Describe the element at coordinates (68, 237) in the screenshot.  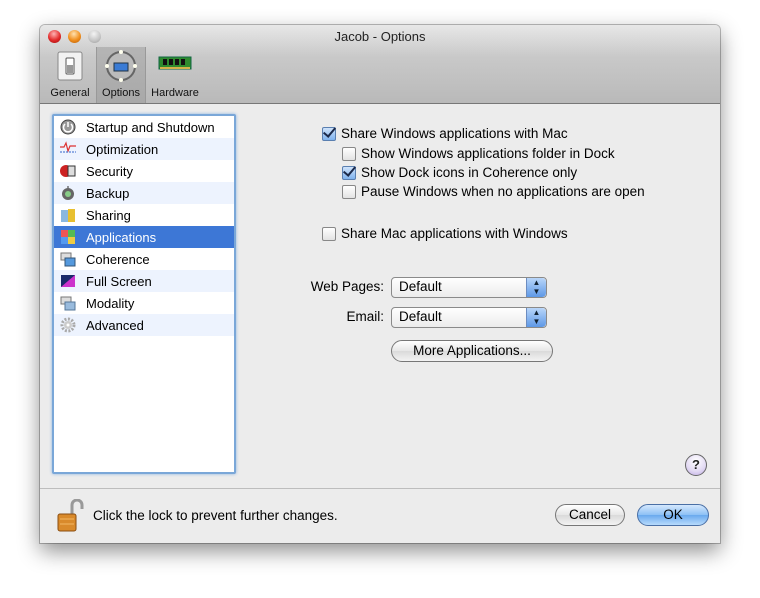
I see `applications-icon` at that location.